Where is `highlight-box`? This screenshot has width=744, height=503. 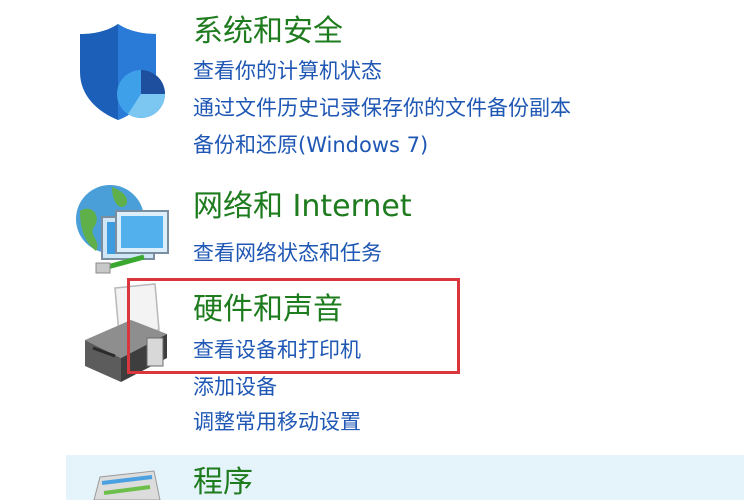 highlight-box is located at coordinates (293, 326).